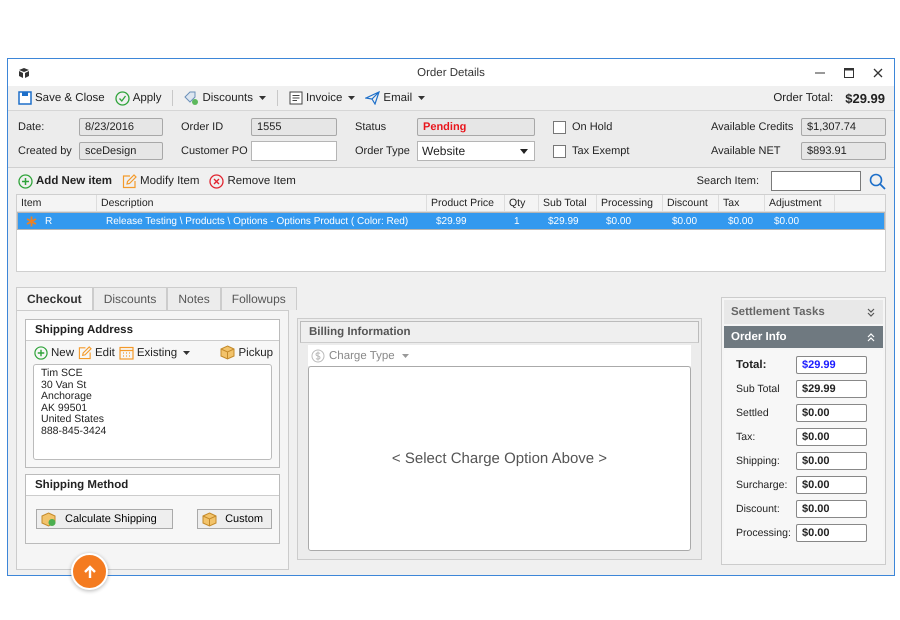  I want to click on search-item-label: Search Item:, so click(727, 181).